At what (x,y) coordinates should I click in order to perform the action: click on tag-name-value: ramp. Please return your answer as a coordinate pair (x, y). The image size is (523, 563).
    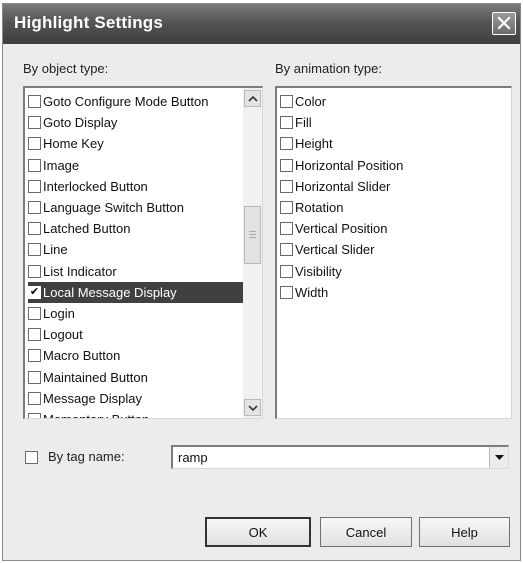
    Looking at the image, I should click on (193, 457).